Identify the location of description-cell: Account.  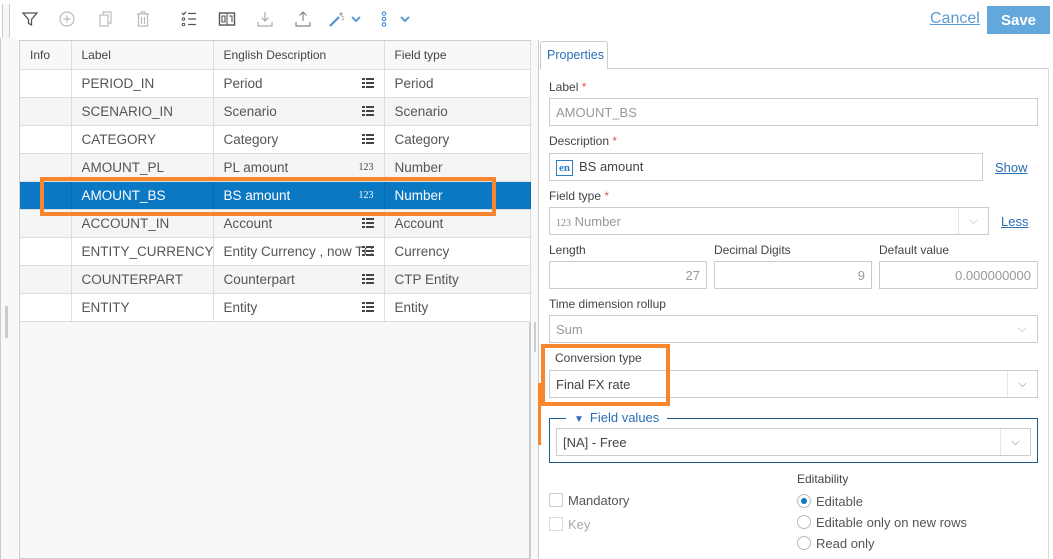
(299, 223).